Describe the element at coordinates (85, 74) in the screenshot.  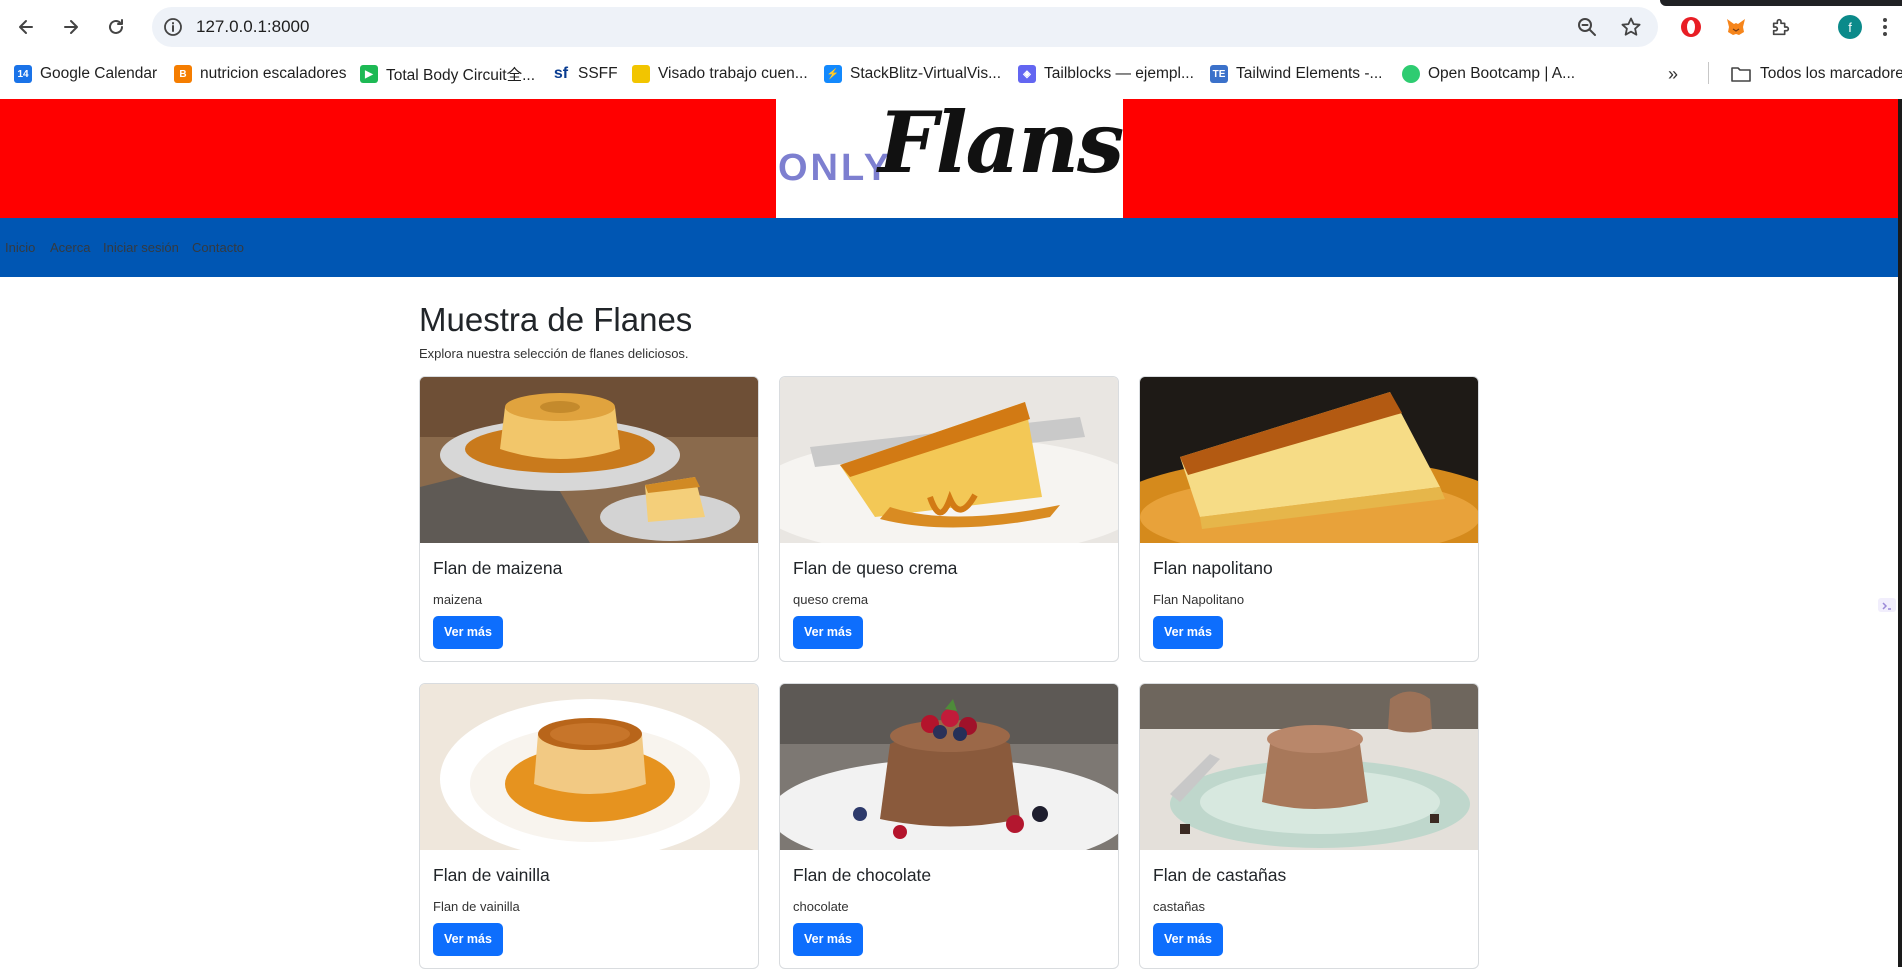
I see `bookmark-google-calendar: 14 Google Calendar` at that location.